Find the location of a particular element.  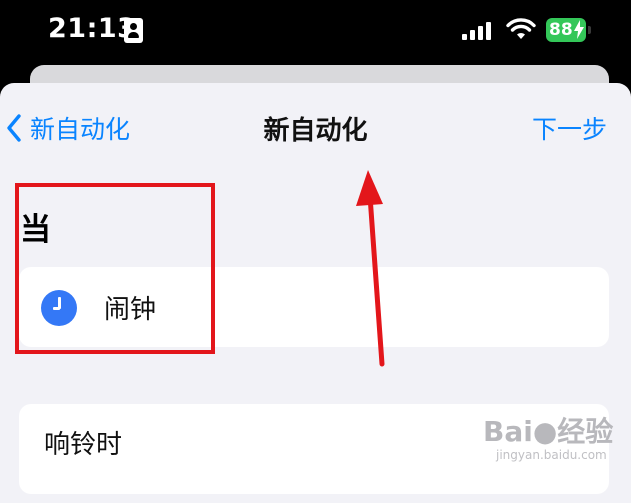

status-bar: 21:13 88 is located at coordinates (315, 31).